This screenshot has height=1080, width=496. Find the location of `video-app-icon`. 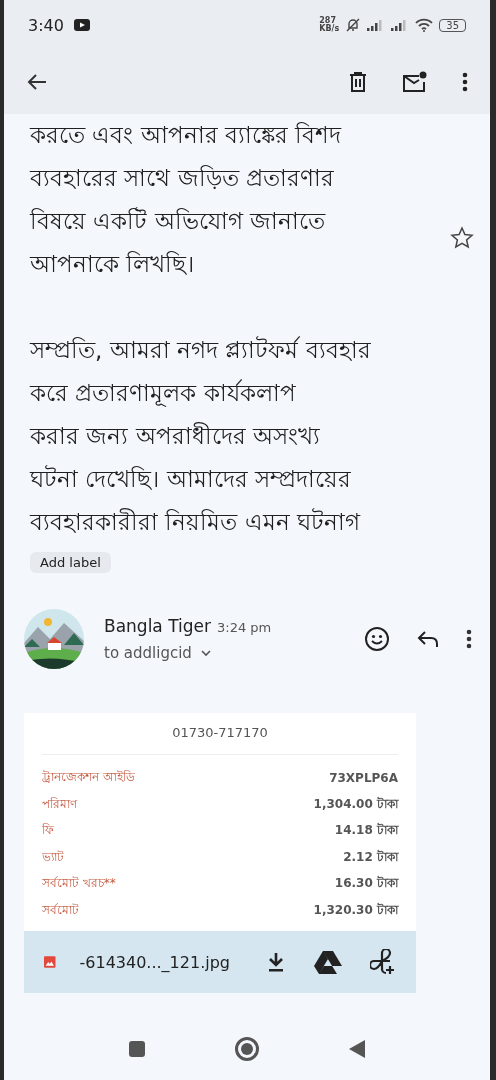

video-app-icon is located at coordinates (81, 25).